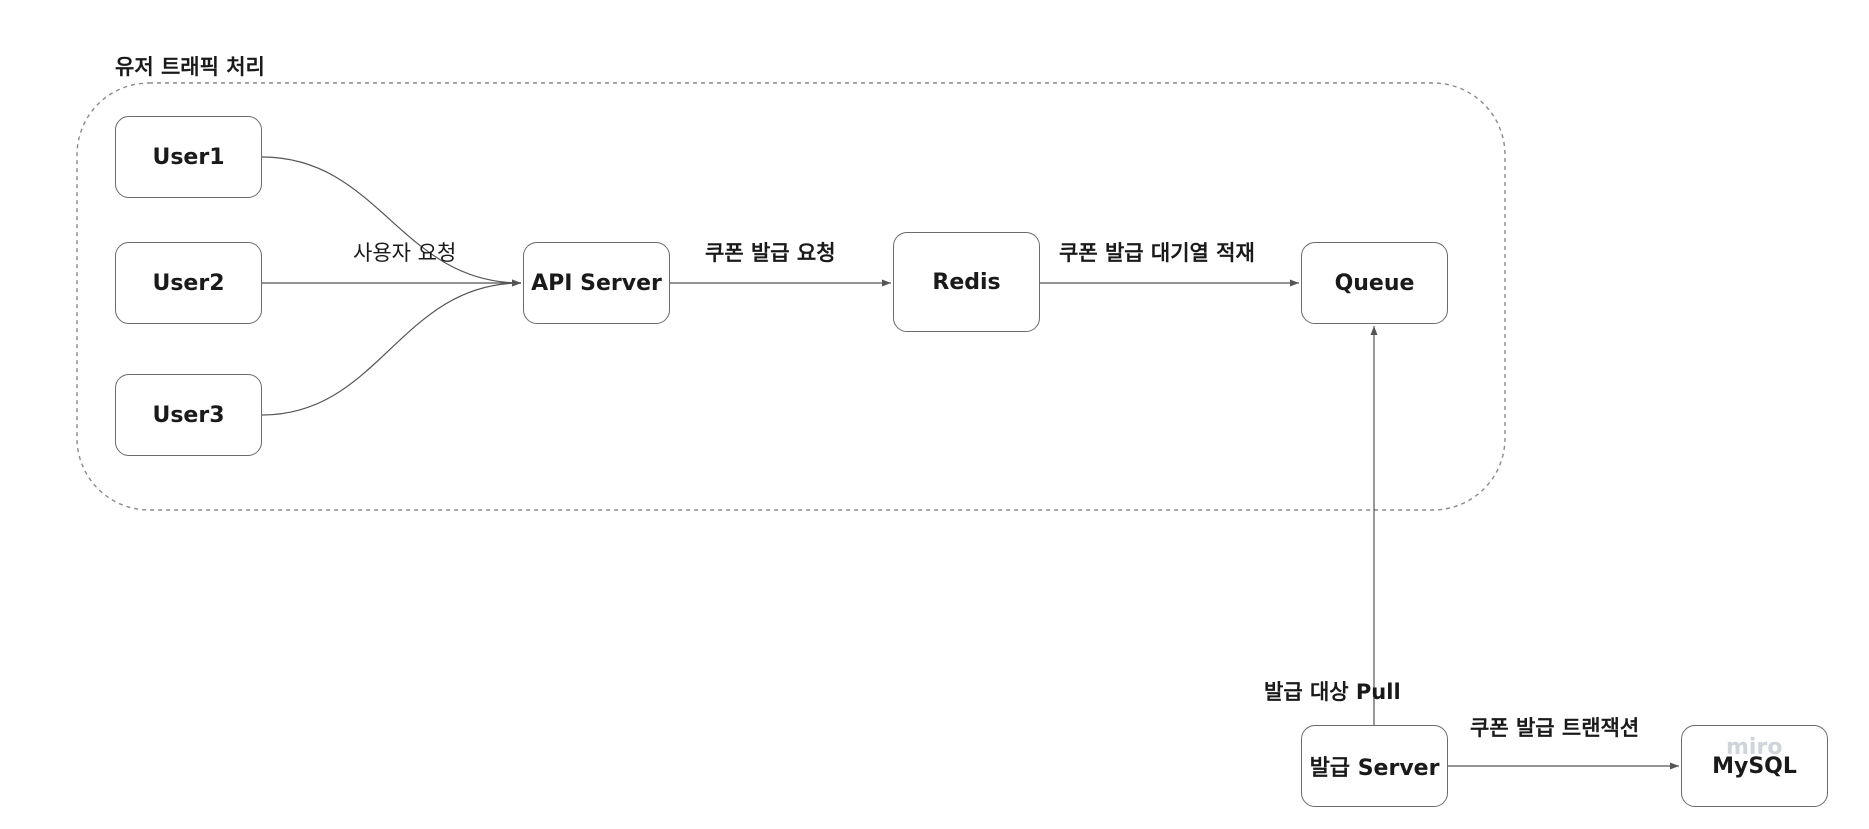 The width and height of the screenshot is (1869, 829). What do you see at coordinates (405, 253) in the screenshot?
I see `edge-label-user-request: 사용자 요청` at bounding box center [405, 253].